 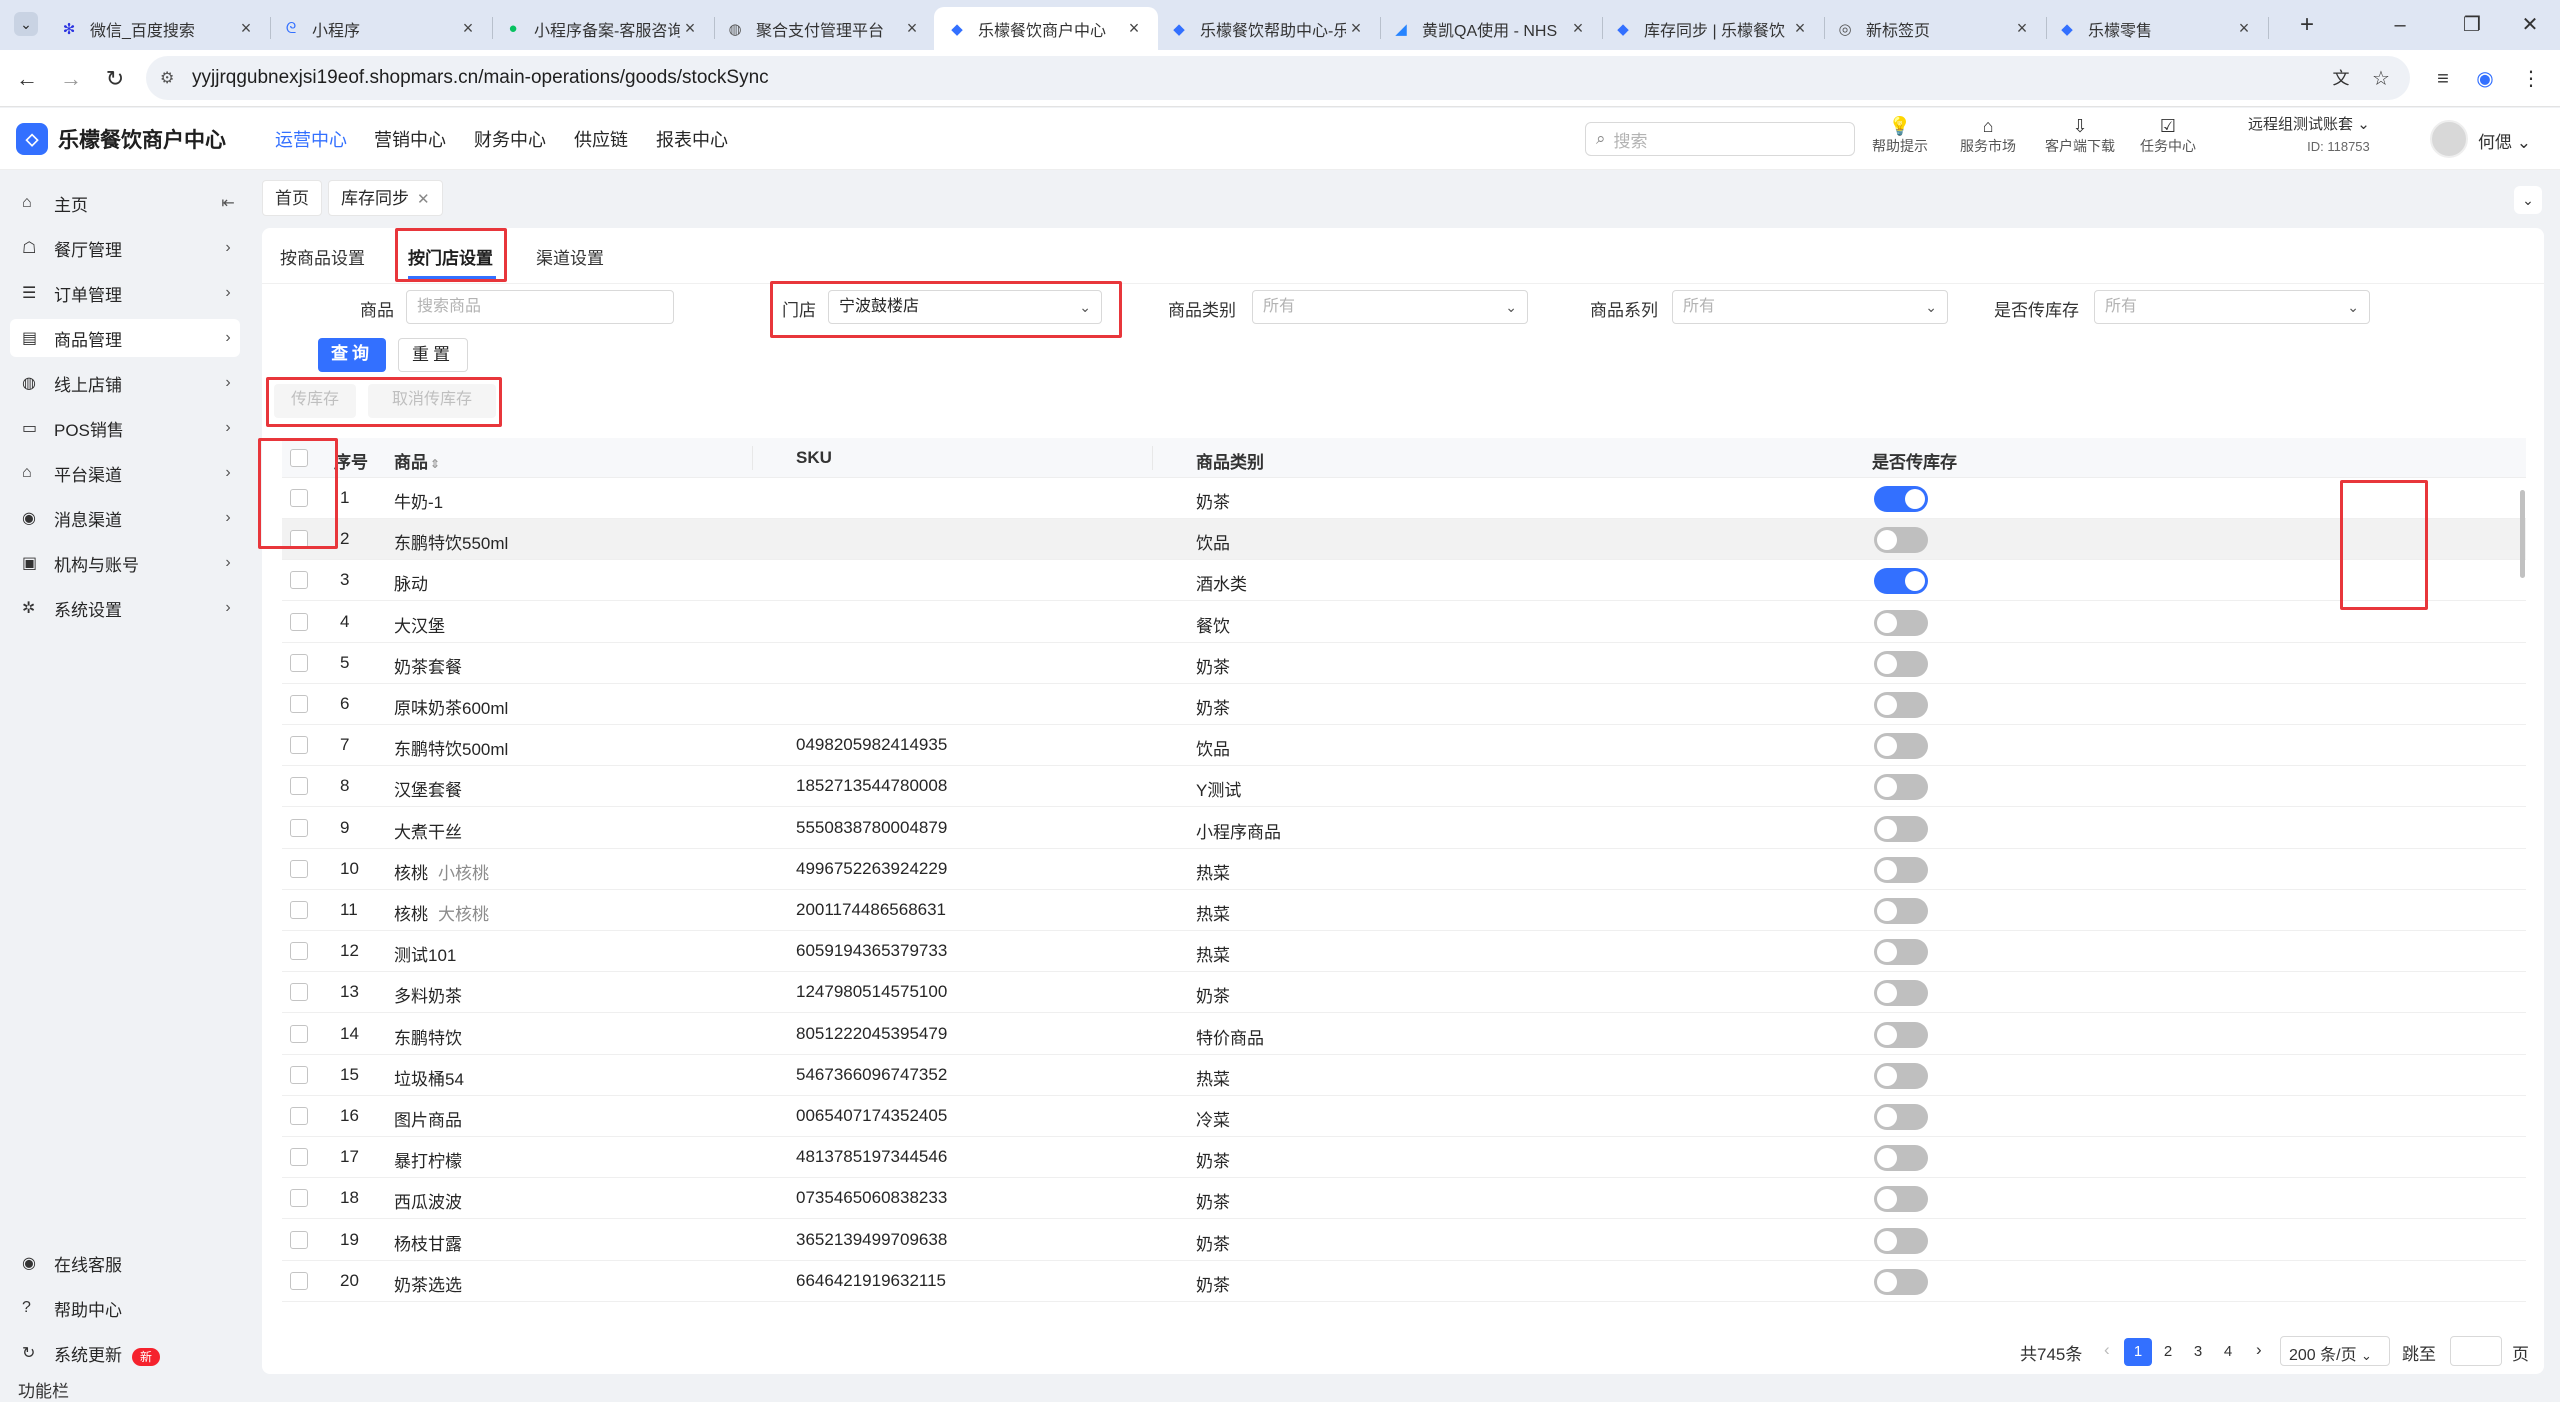 I want to click on table-row: 12 测试101 6059194365379733 热菜, so click(x=1404, y=952).